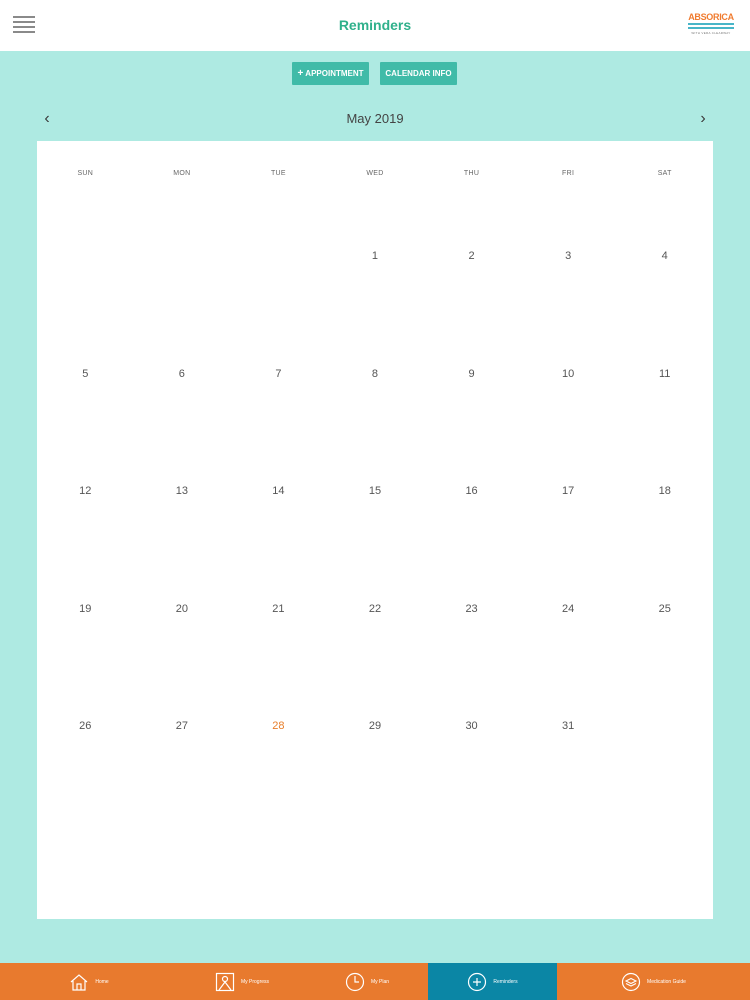 The width and height of the screenshot is (750, 1000). I want to click on calendar-day: 21, so click(278, 662).